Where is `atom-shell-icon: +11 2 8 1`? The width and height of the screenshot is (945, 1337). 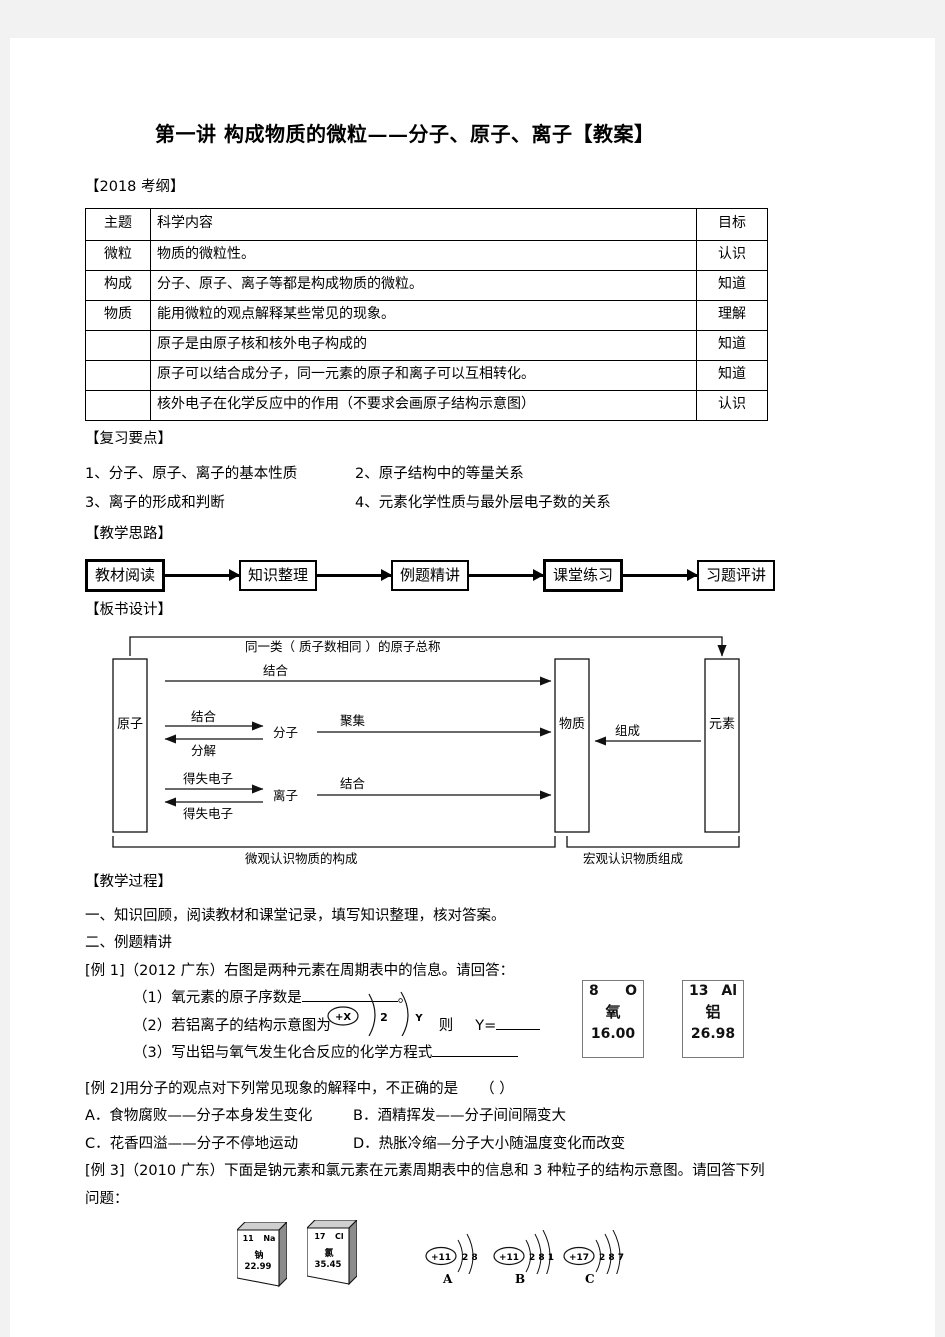
atom-shell-icon: +11 2 8 1 is located at coordinates (523, 1255).